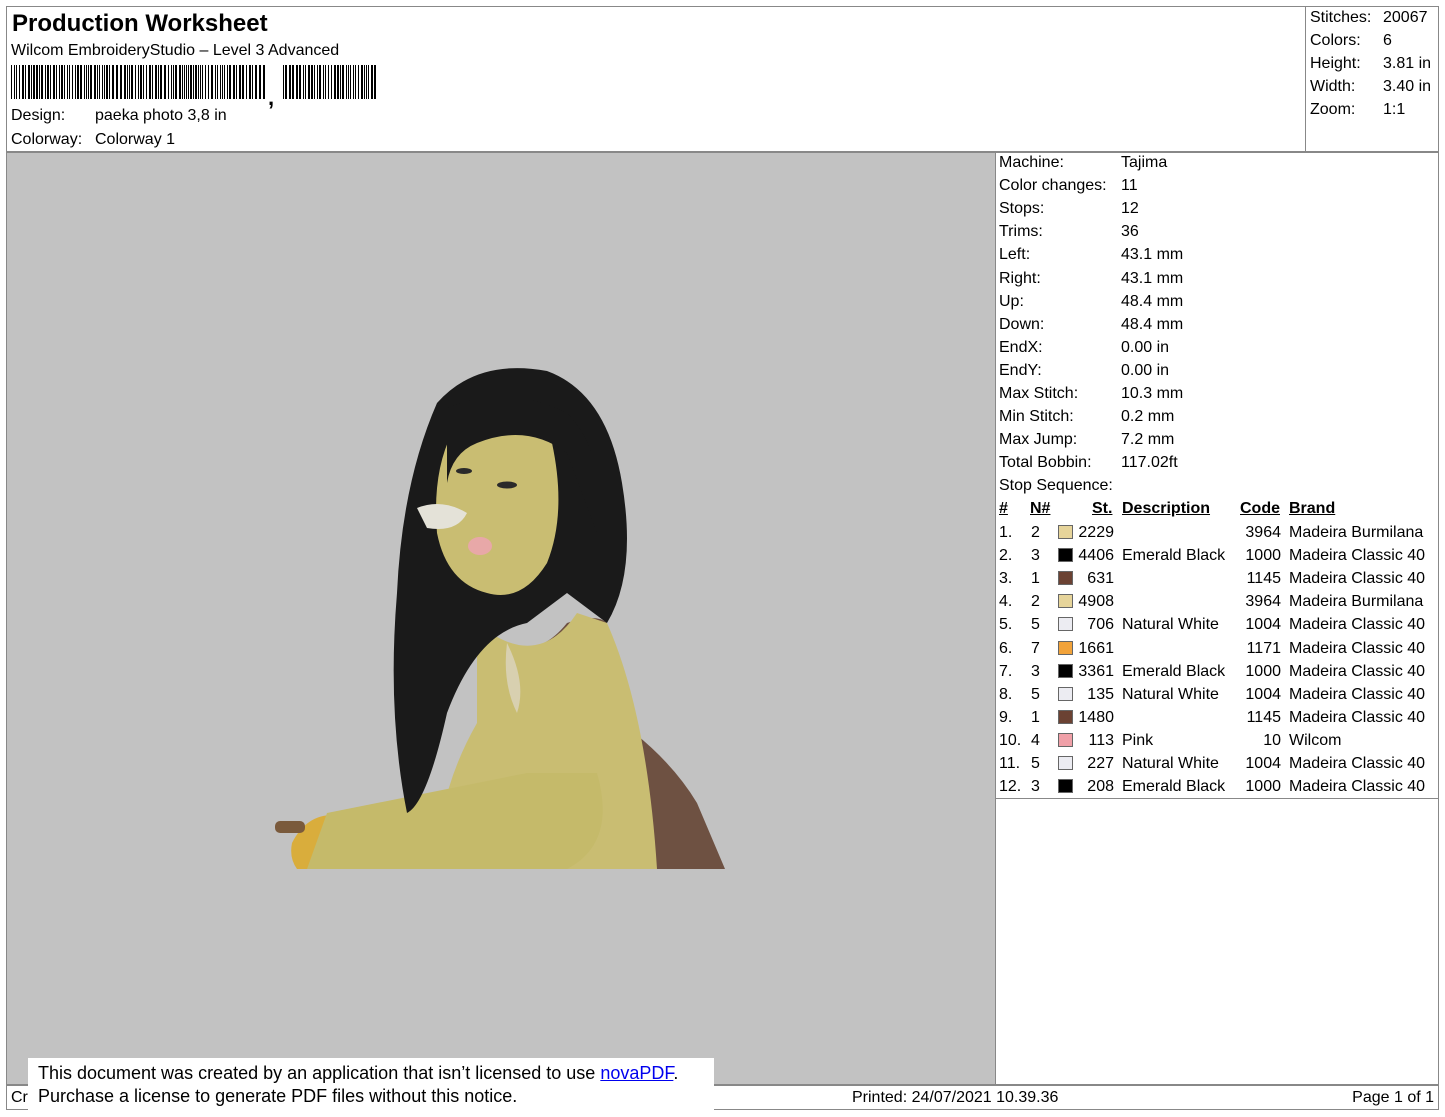 The width and height of the screenshot is (1445, 1117). What do you see at coordinates (1010, 787) in the screenshot?
I see `stop-num: 12.` at bounding box center [1010, 787].